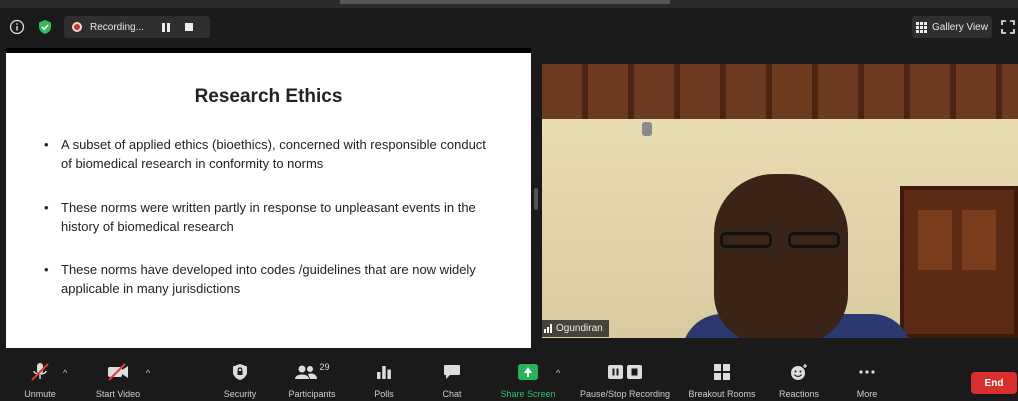 The width and height of the screenshot is (1018, 401). Describe the element at coordinates (780, 91) in the screenshot. I see `ceiling-beams` at that location.